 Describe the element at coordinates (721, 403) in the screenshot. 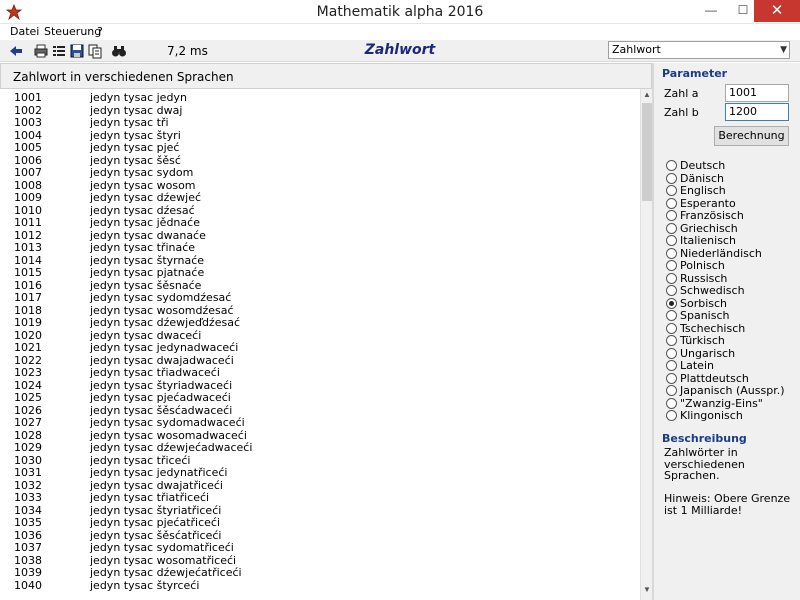

I see `language-radio-label: "Zwanzig-Eins"` at that location.